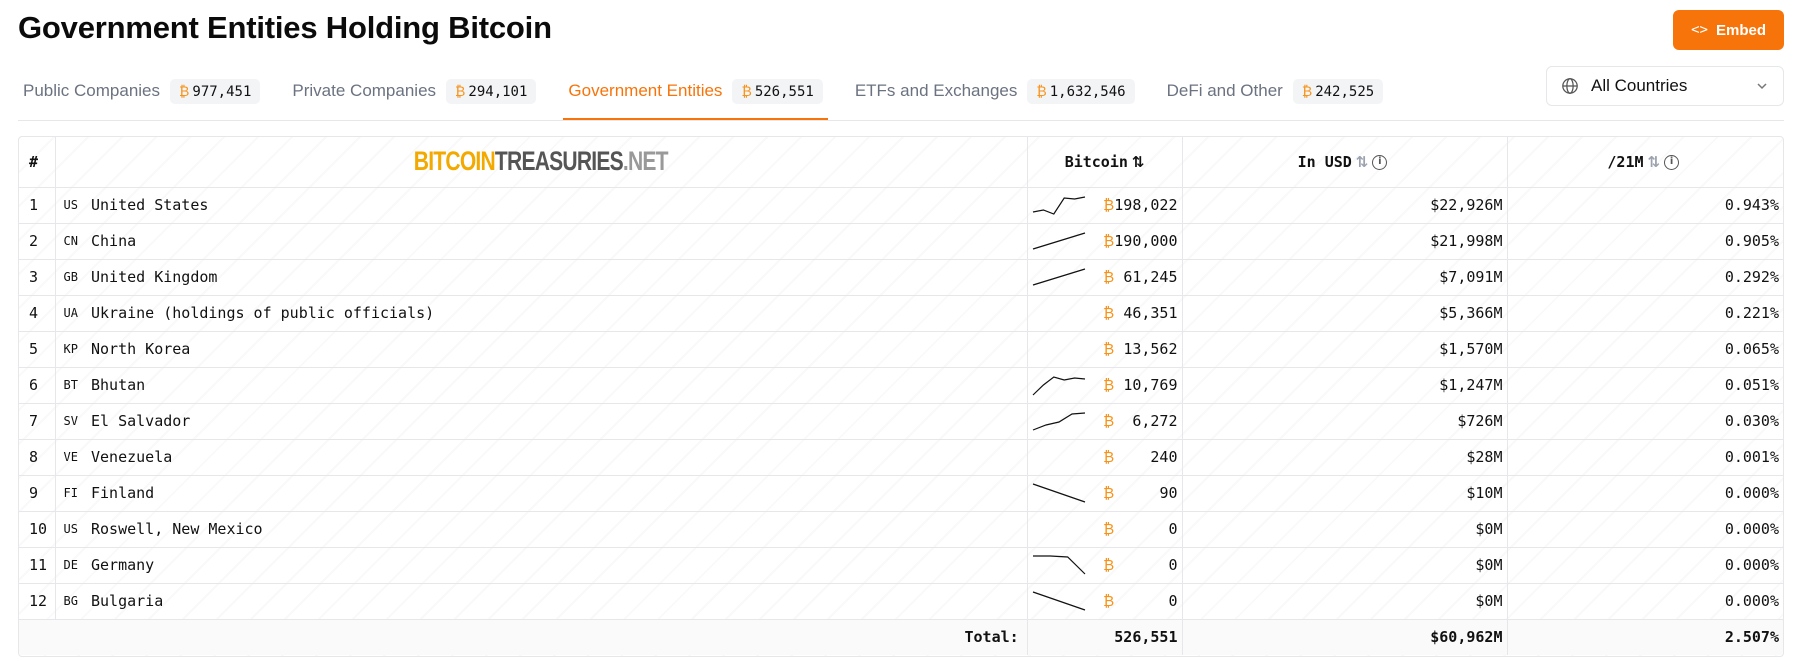 The height and width of the screenshot is (661, 1802). Describe the element at coordinates (1665, 86) in the screenshot. I see `country-filter-select: All Countries` at that location.